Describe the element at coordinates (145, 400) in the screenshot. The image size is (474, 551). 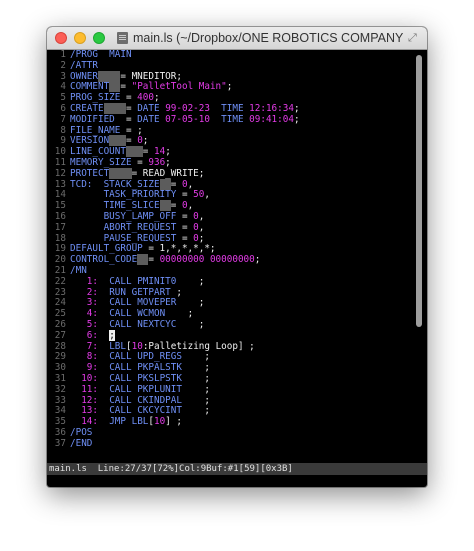
I see `code-token: CALL CKINDPAL` at that location.